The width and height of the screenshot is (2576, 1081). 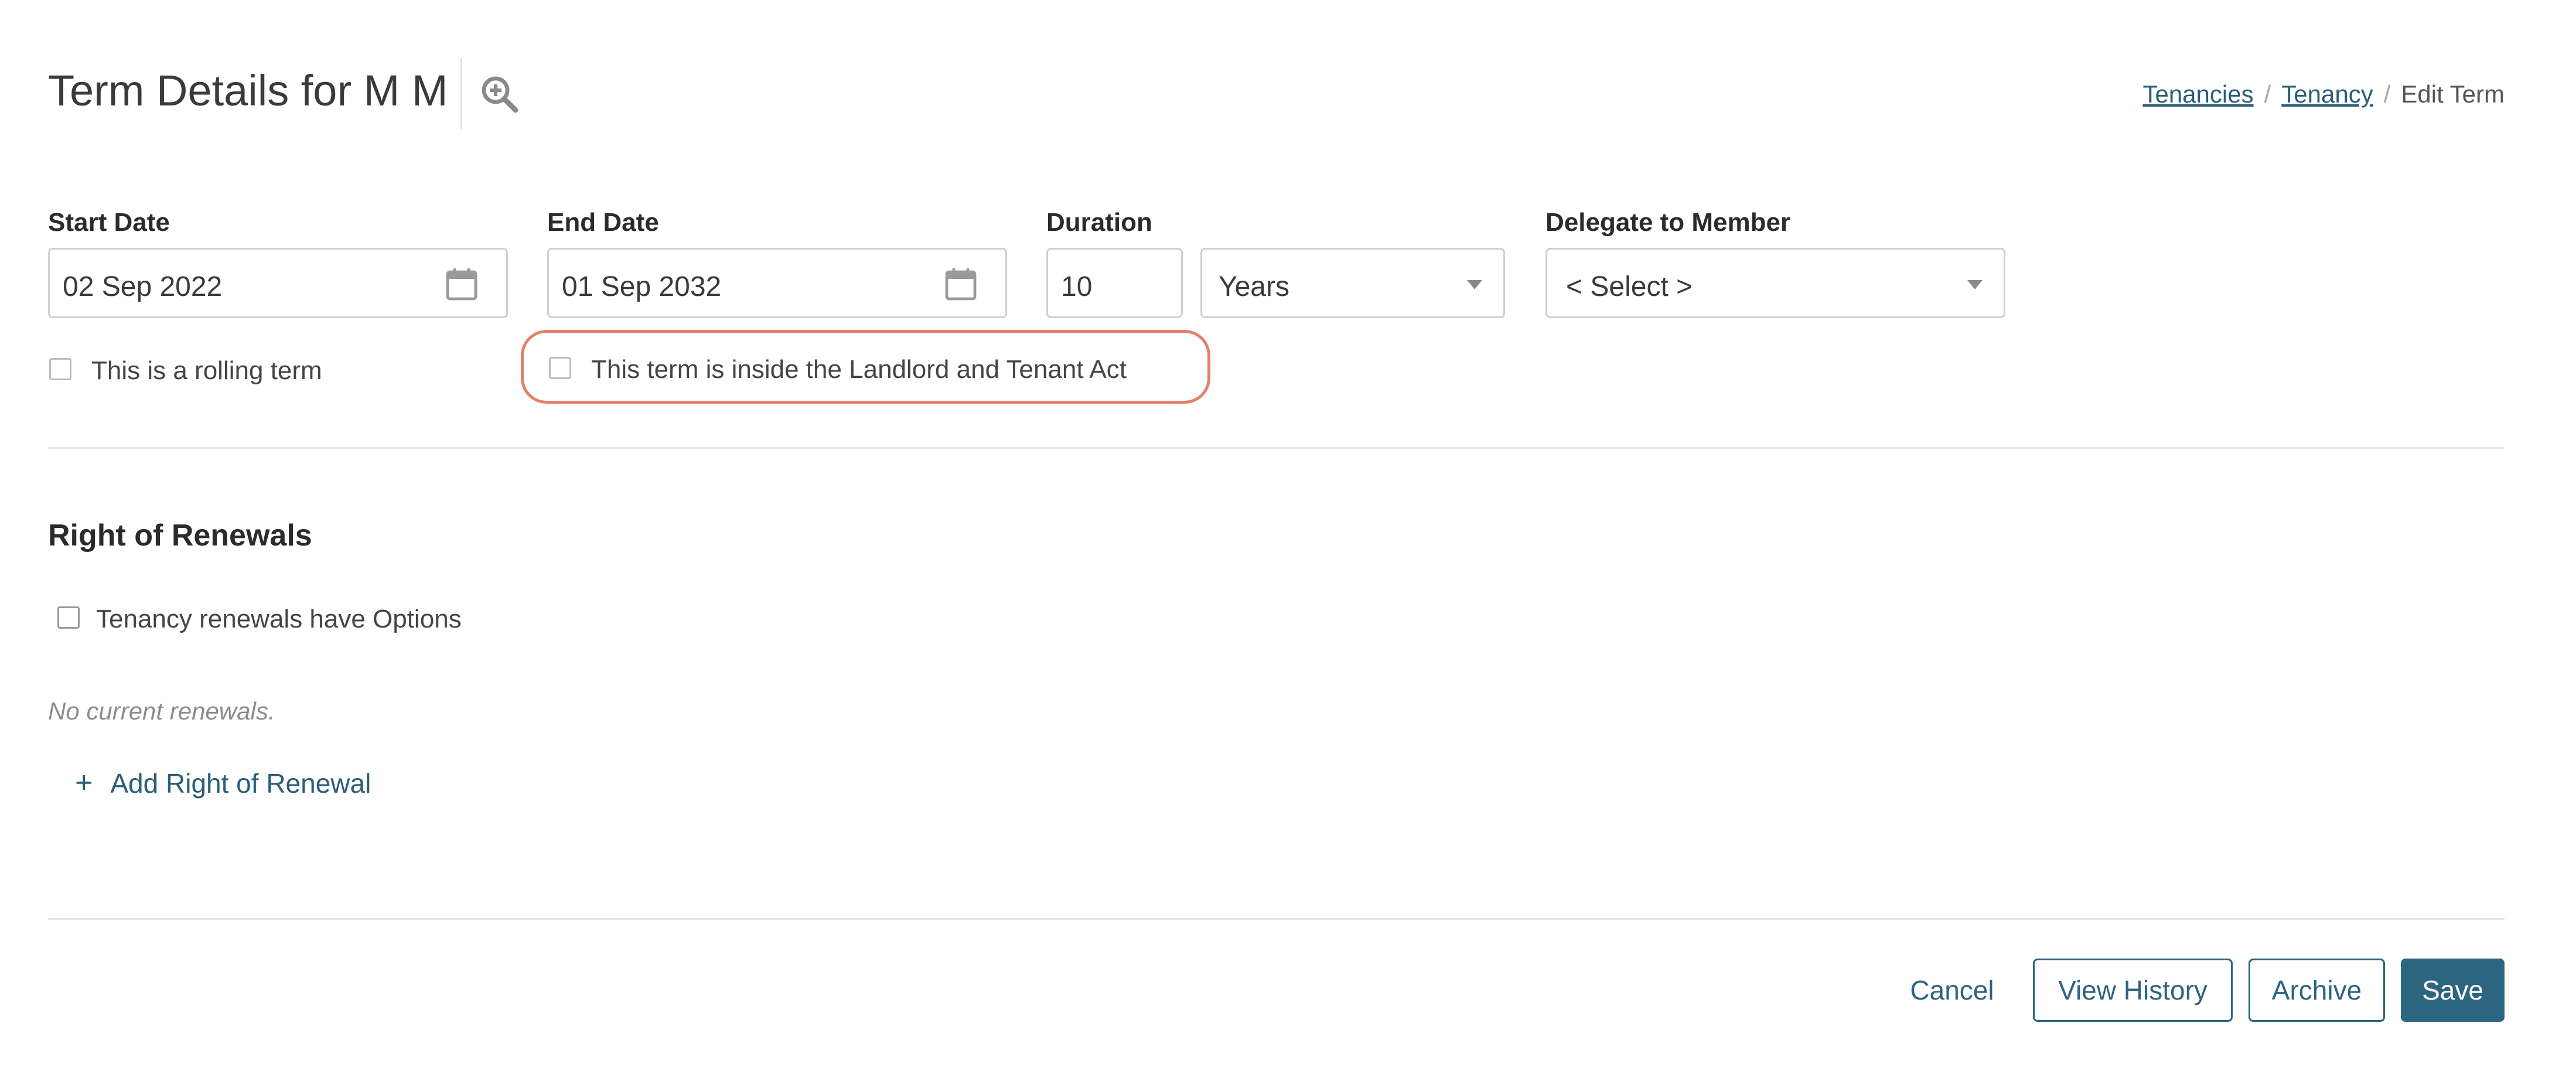 What do you see at coordinates (1077, 286) in the screenshot?
I see `duration-value: 10` at bounding box center [1077, 286].